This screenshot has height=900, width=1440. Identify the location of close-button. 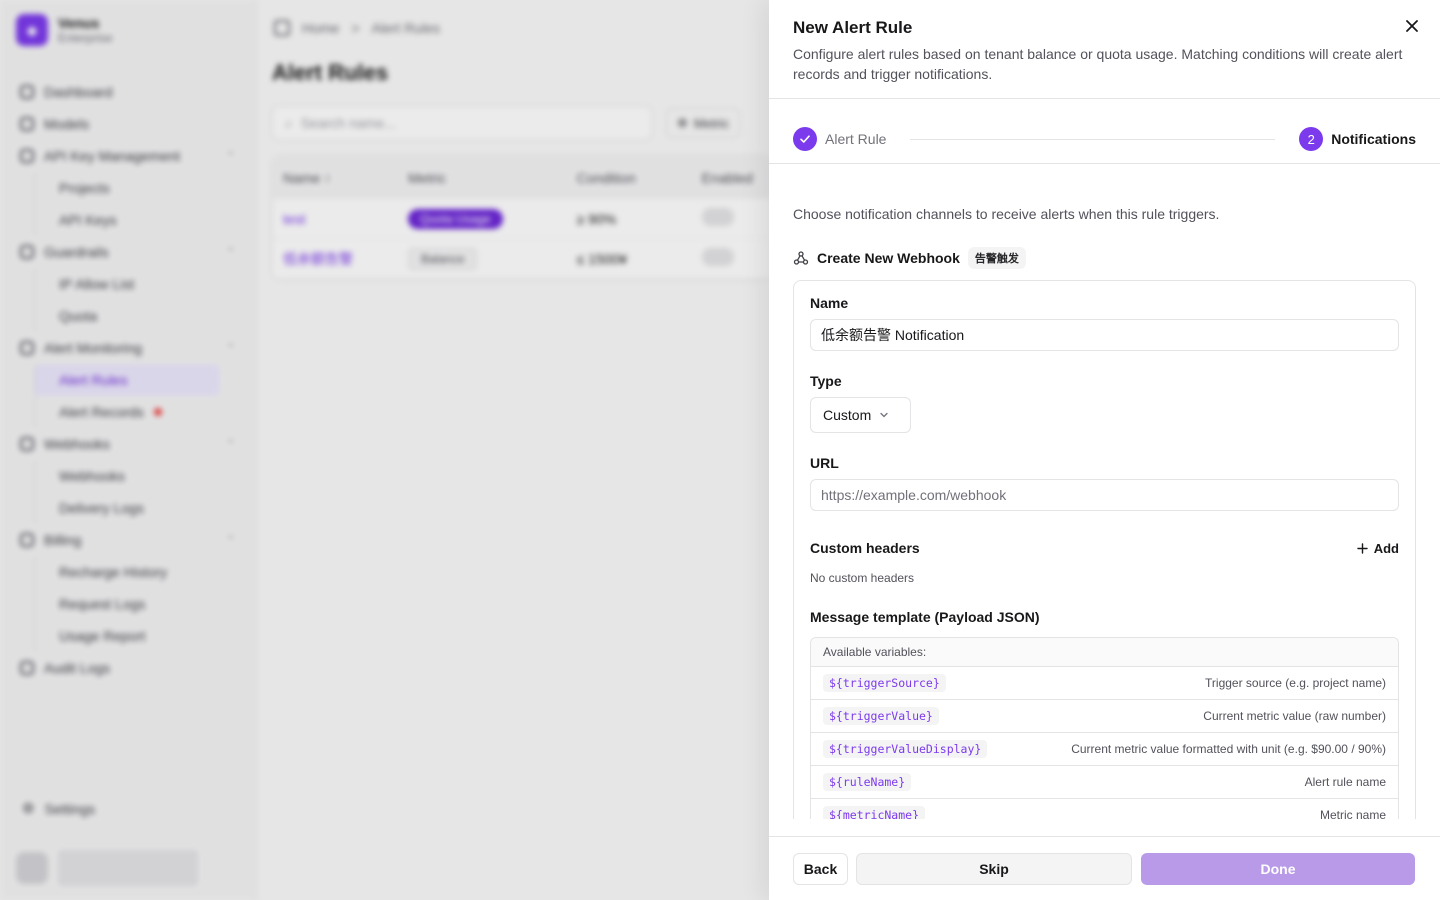
(1412, 26).